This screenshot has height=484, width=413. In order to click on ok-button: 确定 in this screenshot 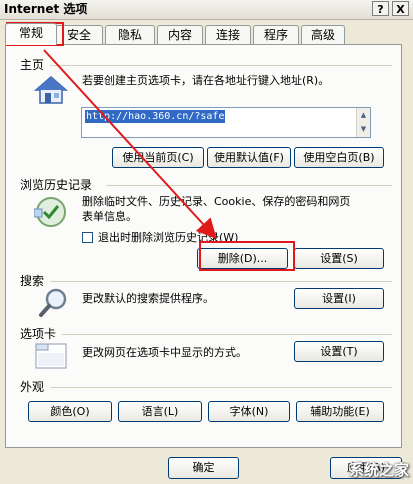, I will do `click(203, 468)`.